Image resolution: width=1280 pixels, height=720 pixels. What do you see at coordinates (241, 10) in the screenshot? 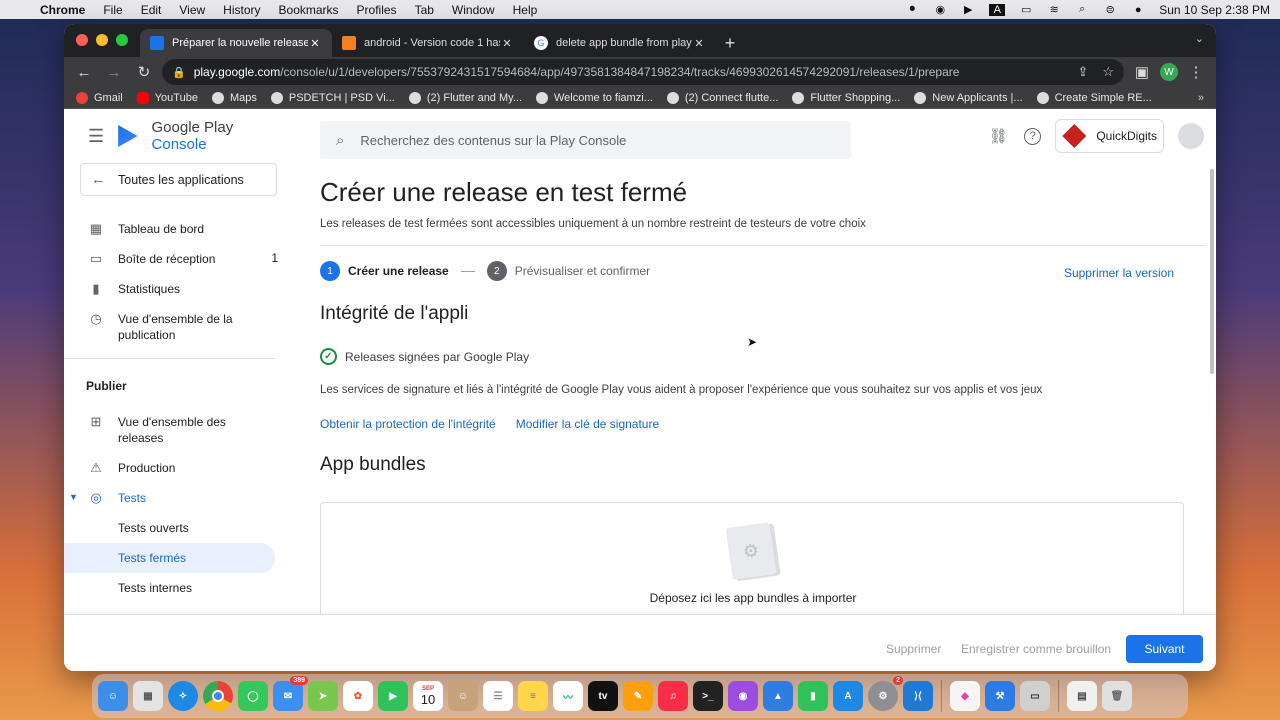
I see `menu-history: History` at bounding box center [241, 10].